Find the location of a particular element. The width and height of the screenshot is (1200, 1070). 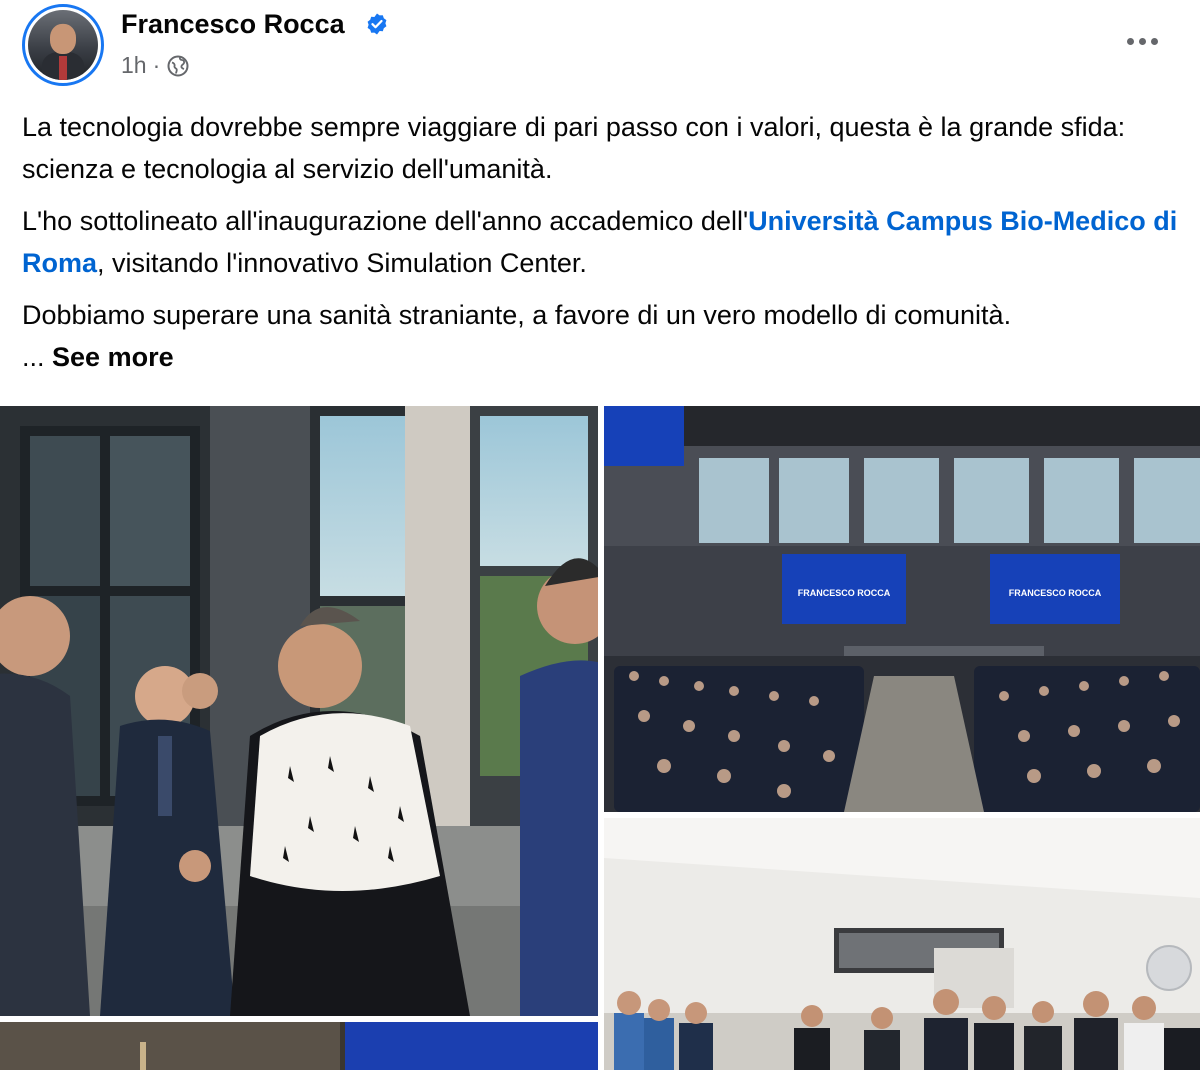

more-options-button is located at coordinates (1142, 41).